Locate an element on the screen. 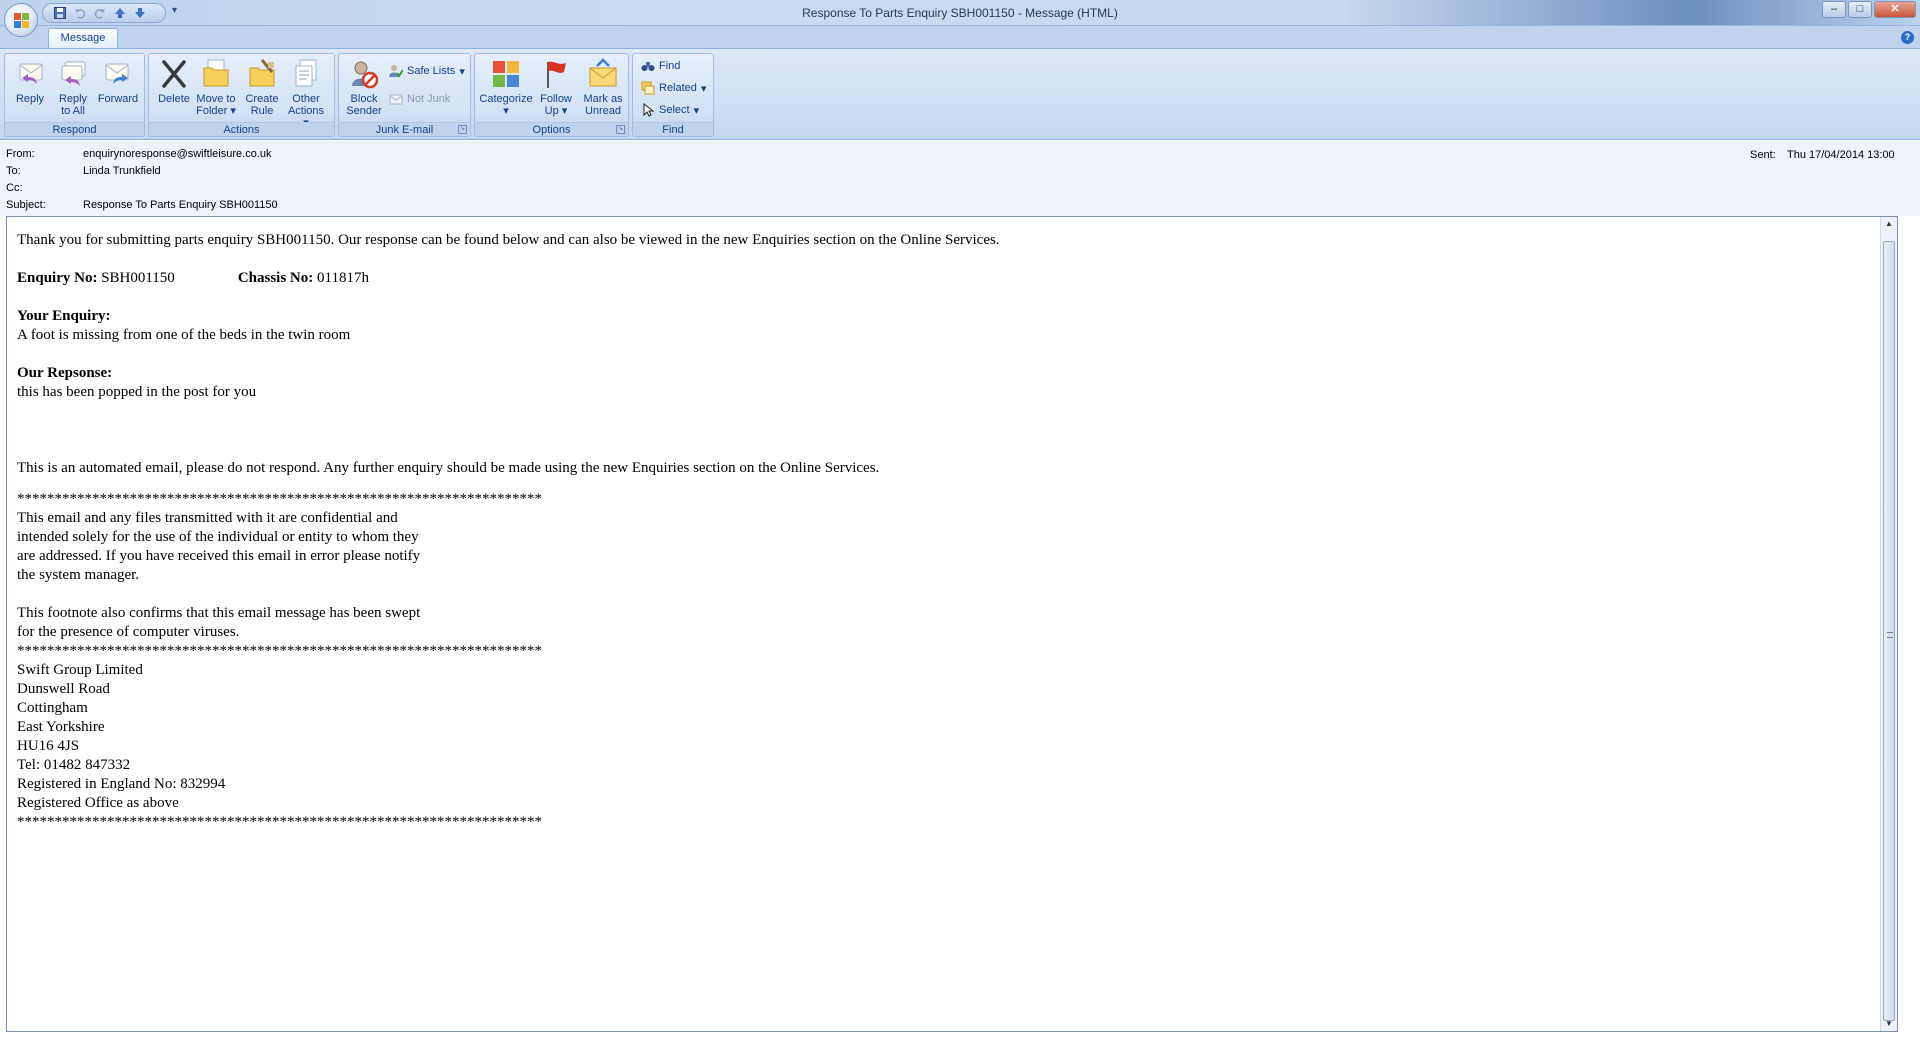 The width and height of the screenshot is (1920, 1040). cursor-icon is located at coordinates (648, 109).